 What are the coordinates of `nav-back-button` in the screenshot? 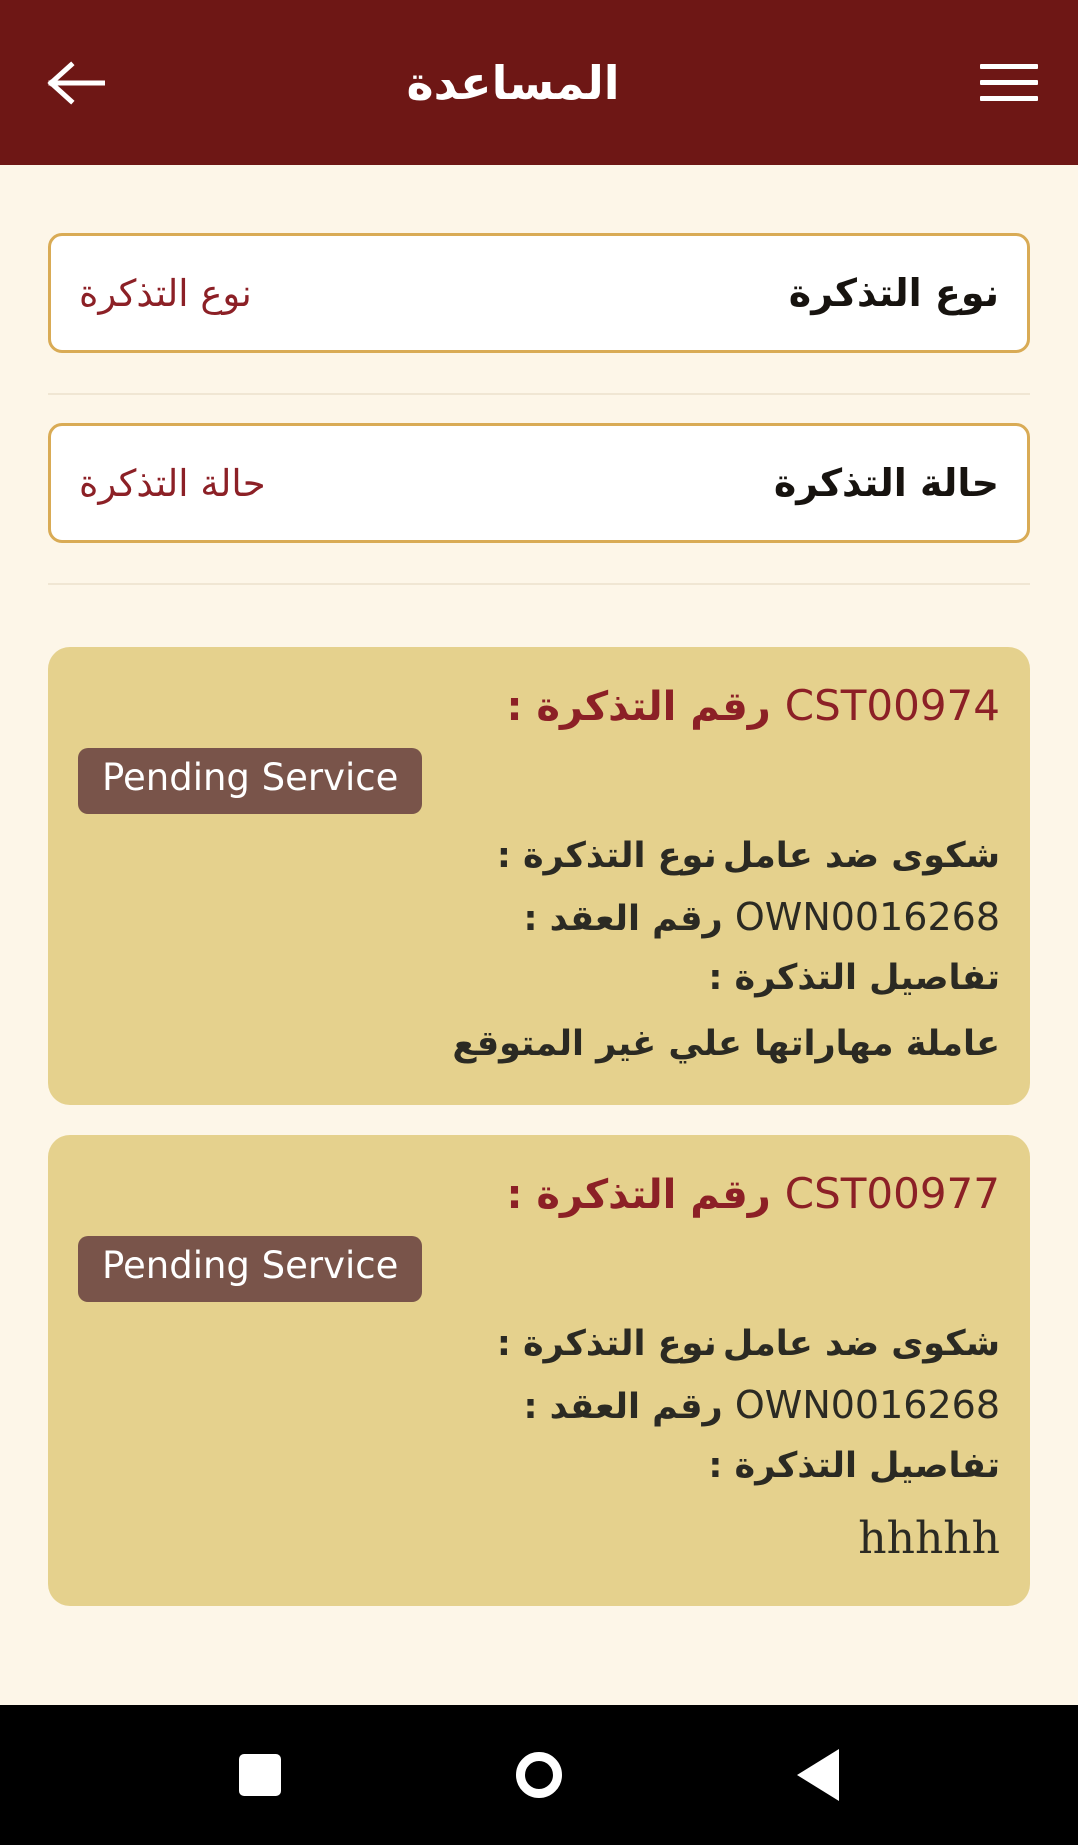 It's located at (818, 1775).